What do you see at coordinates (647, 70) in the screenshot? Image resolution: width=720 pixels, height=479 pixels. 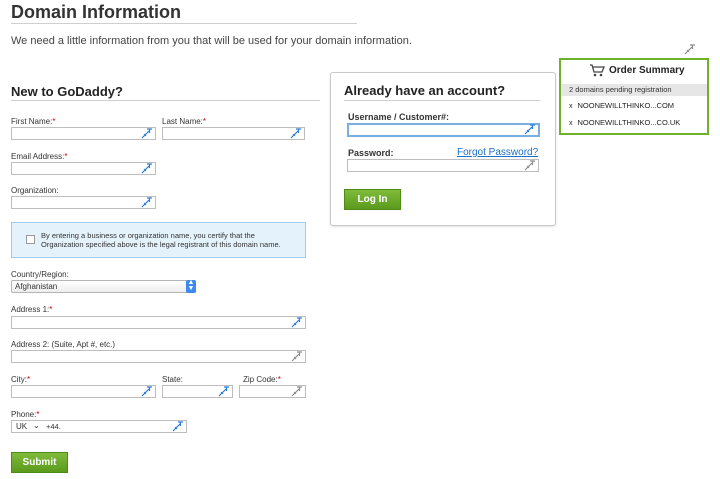 I see `order-summary-title: Order Summary` at bounding box center [647, 70].